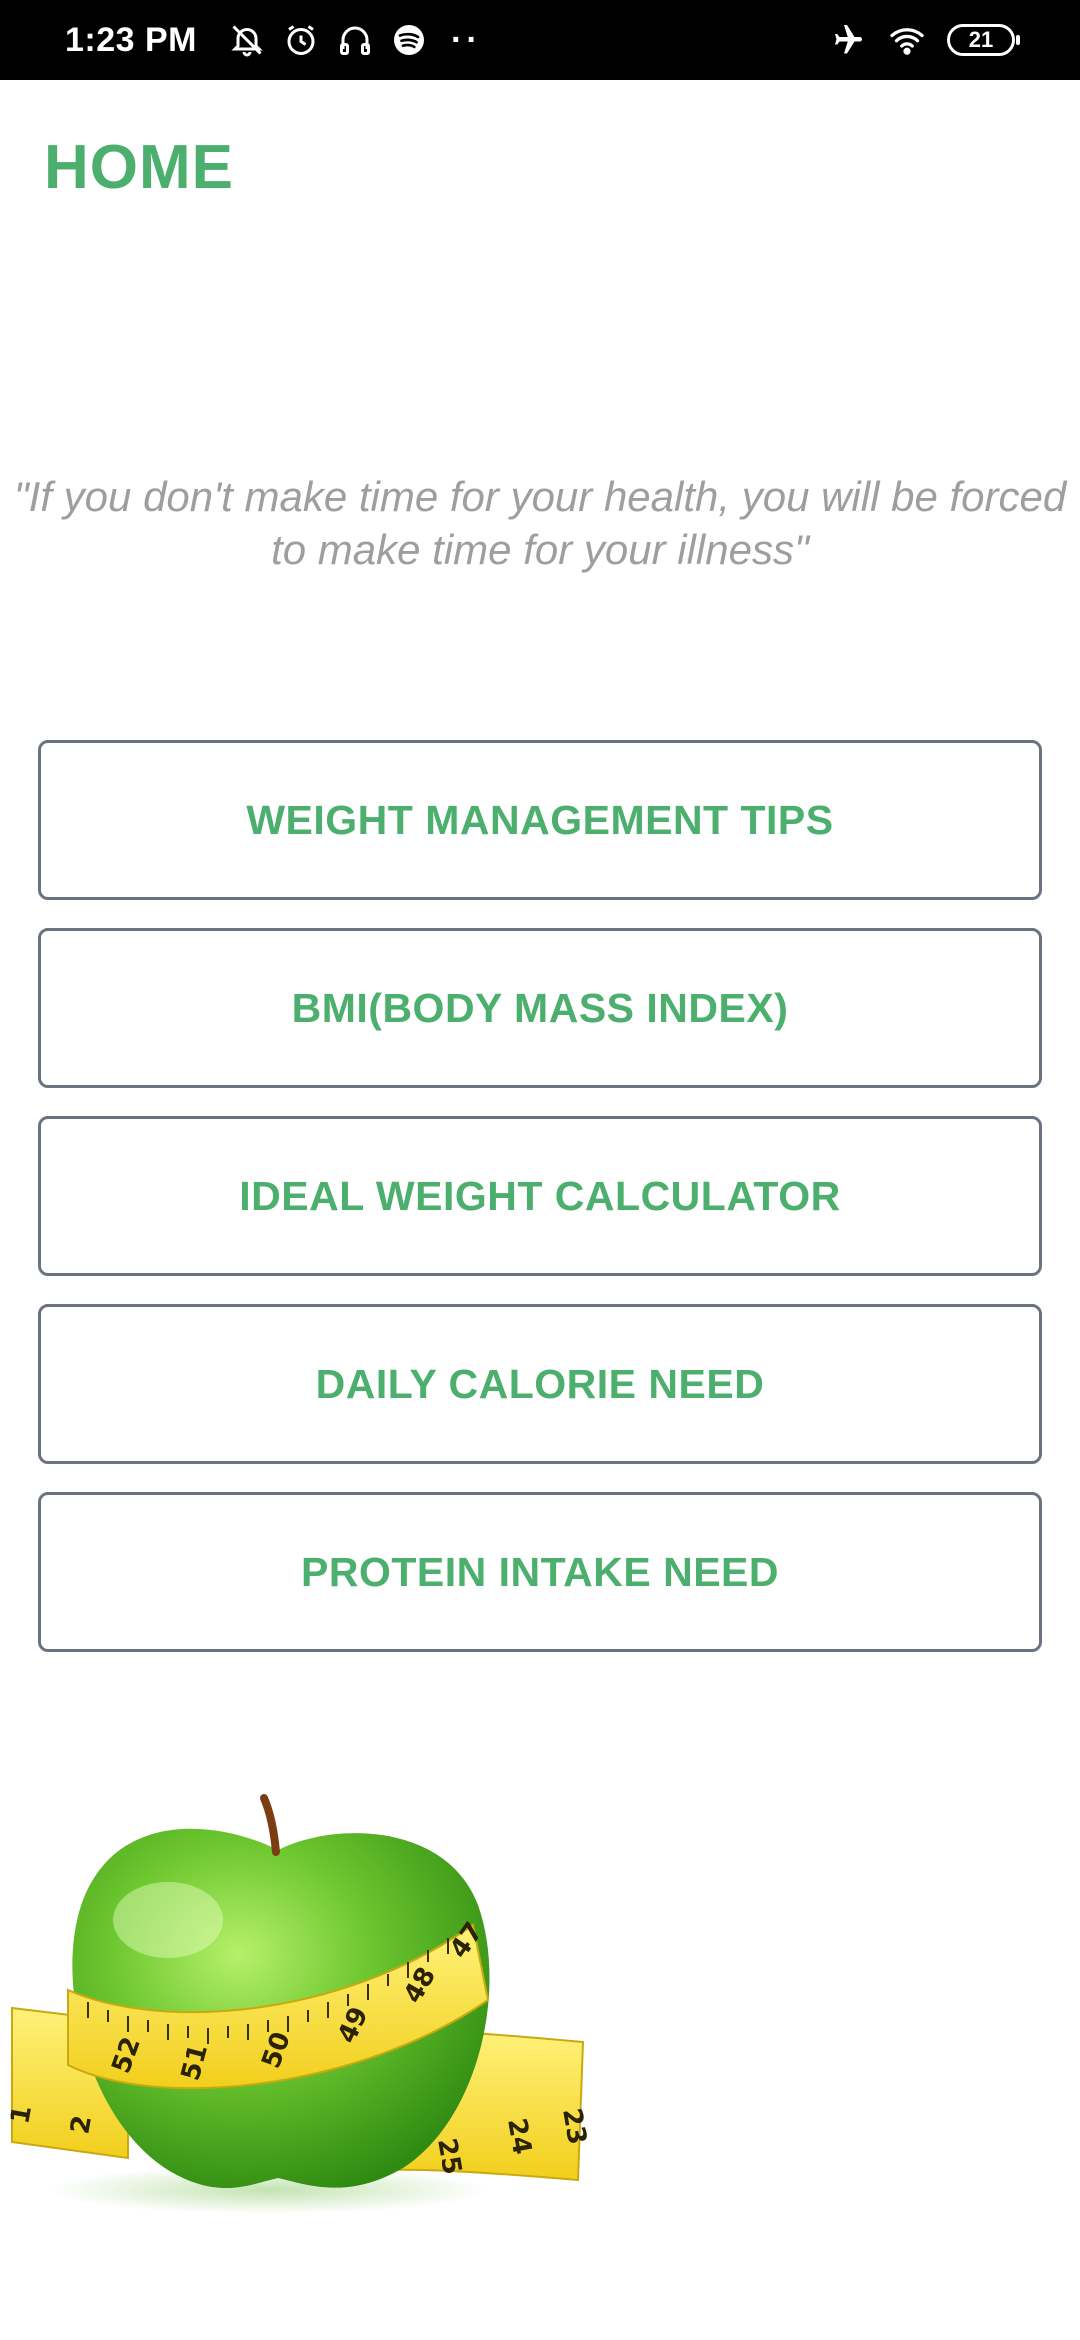 The height and width of the screenshot is (2340, 1080). What do you see at coordinates (247, 40) in the screenshot?
I see `bell-muted-icon` at bounding box center [247, 40].